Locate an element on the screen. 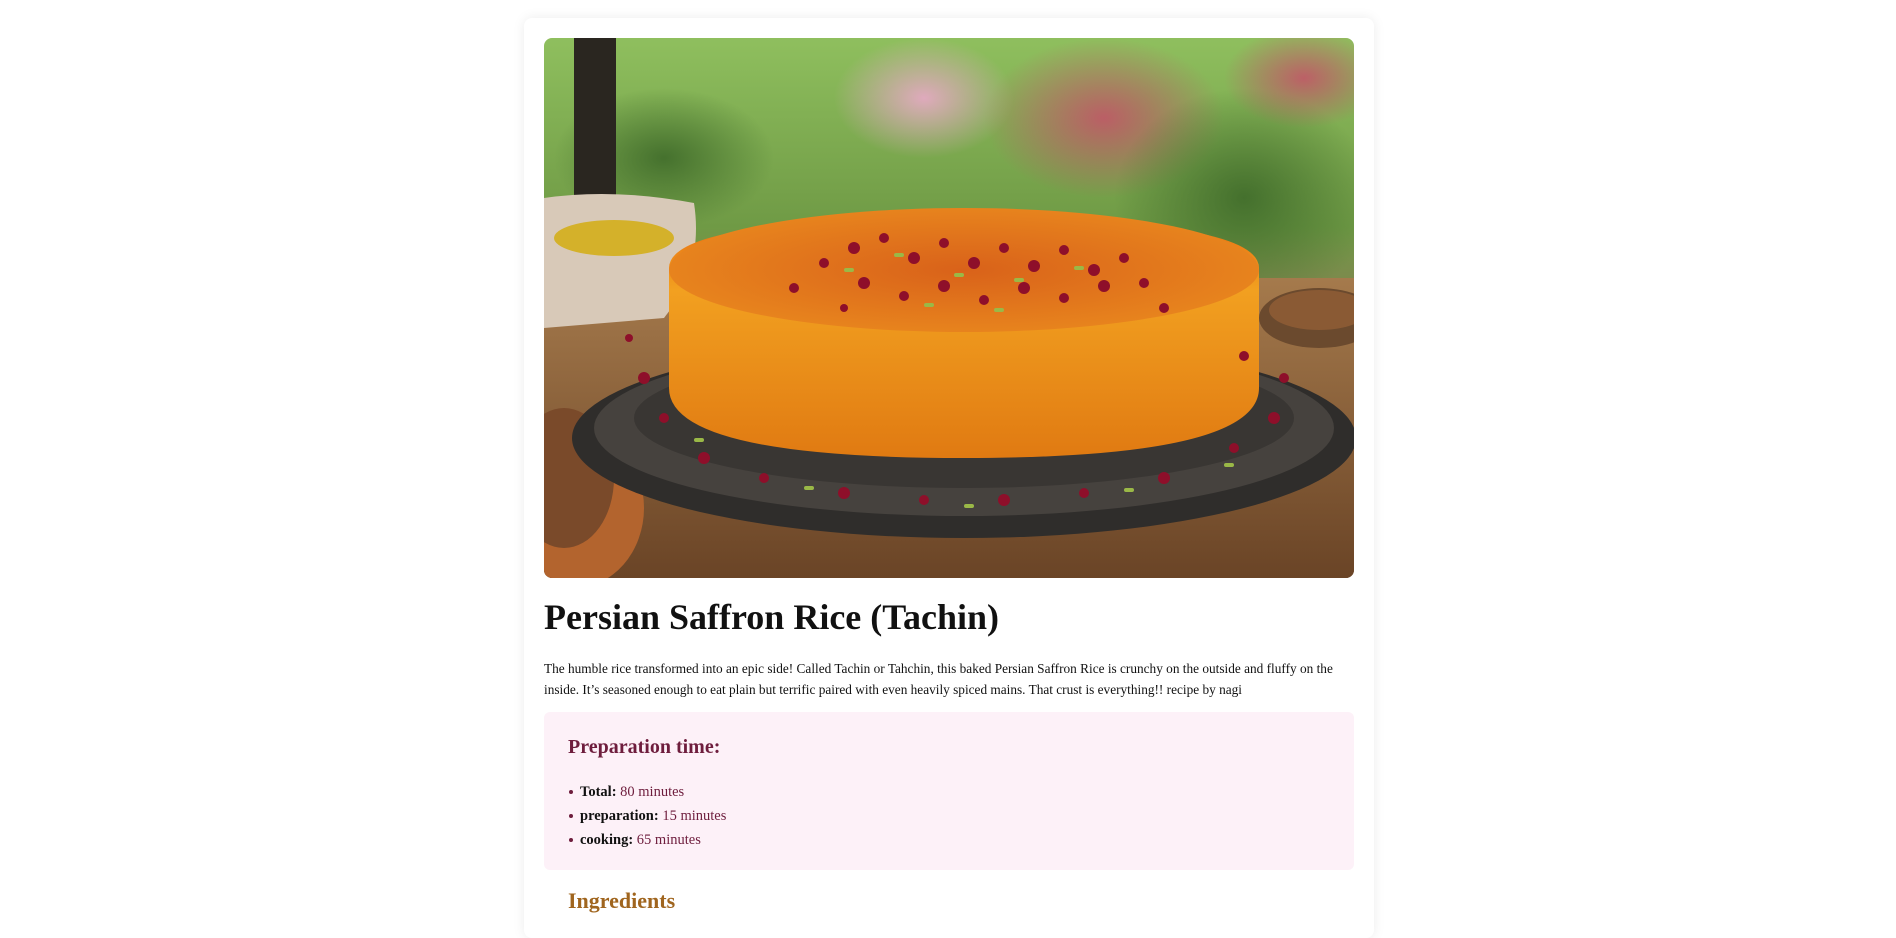 The width and height of the screenshot is (1896, 938). recipe-title: Persian Saffron Rice (Tachin) is located at coordinates (771, 617).